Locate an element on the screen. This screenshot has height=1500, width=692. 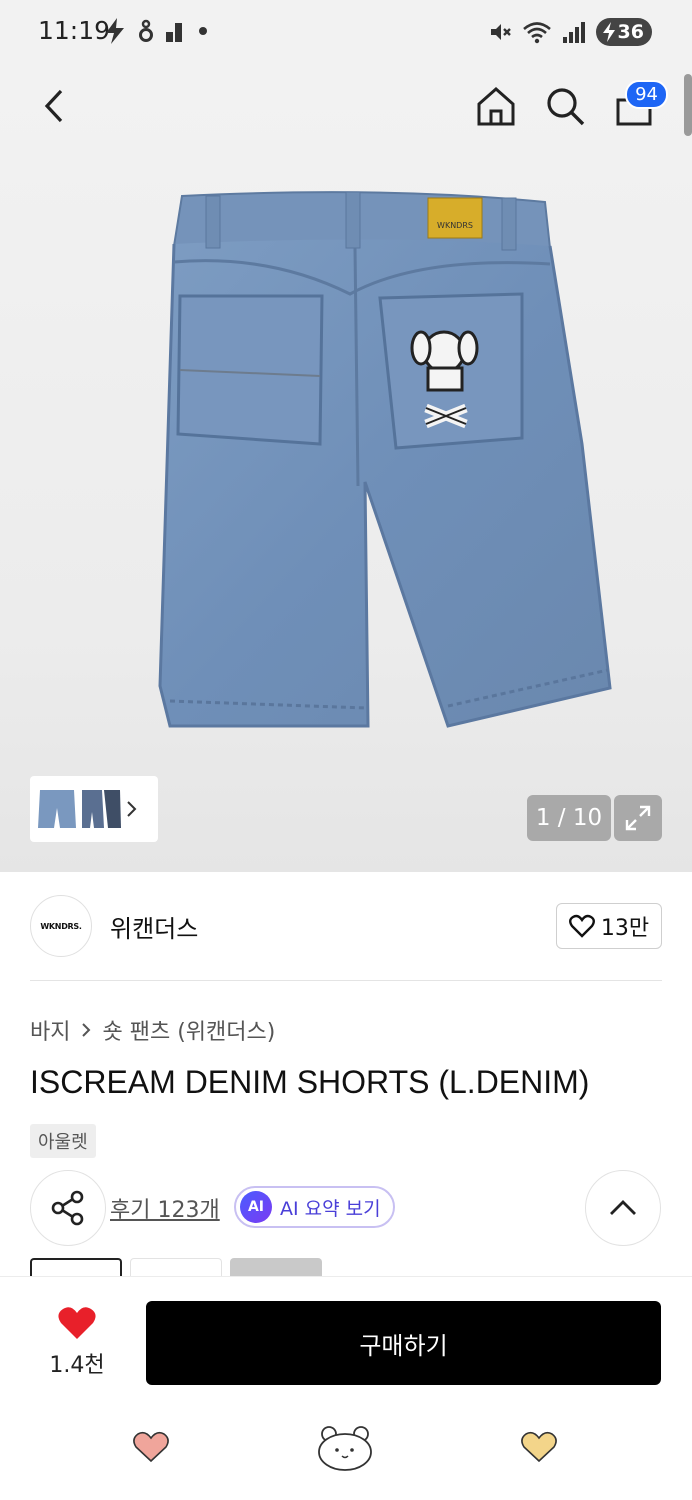
battery-level: 36 is located at coordinates (630, 32).